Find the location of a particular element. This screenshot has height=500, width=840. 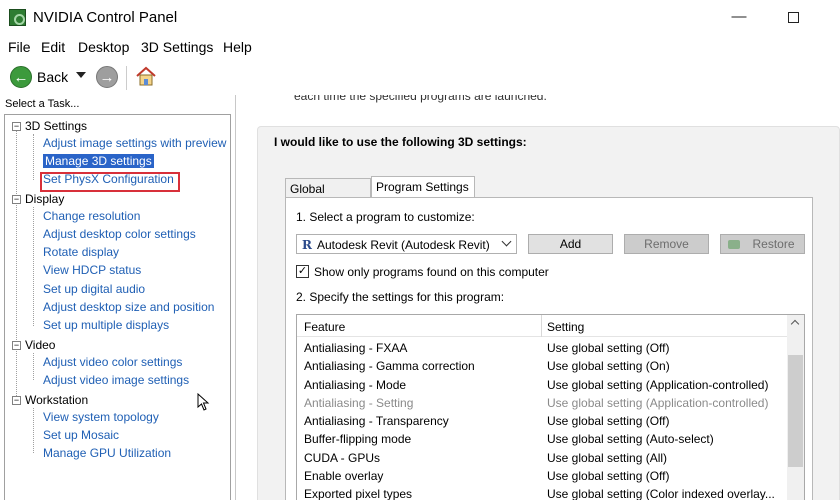

tab-program-settings: Program Settings is located at coordinates (423, 187).